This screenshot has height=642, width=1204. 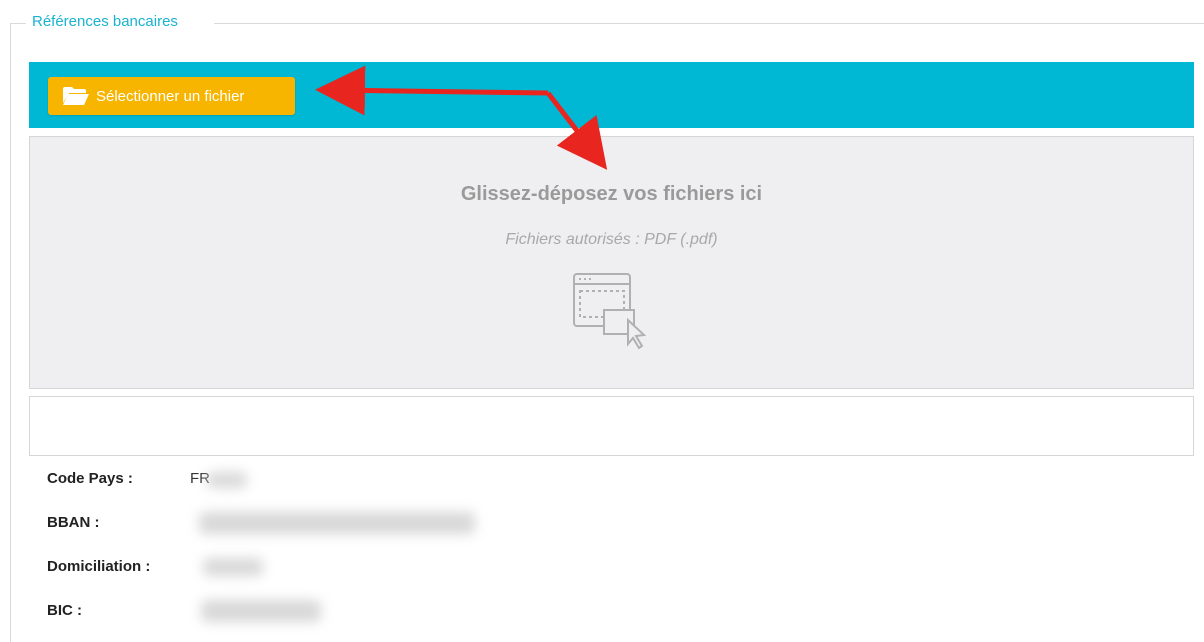 I want to click on file-list, so click(x=611, y=426).